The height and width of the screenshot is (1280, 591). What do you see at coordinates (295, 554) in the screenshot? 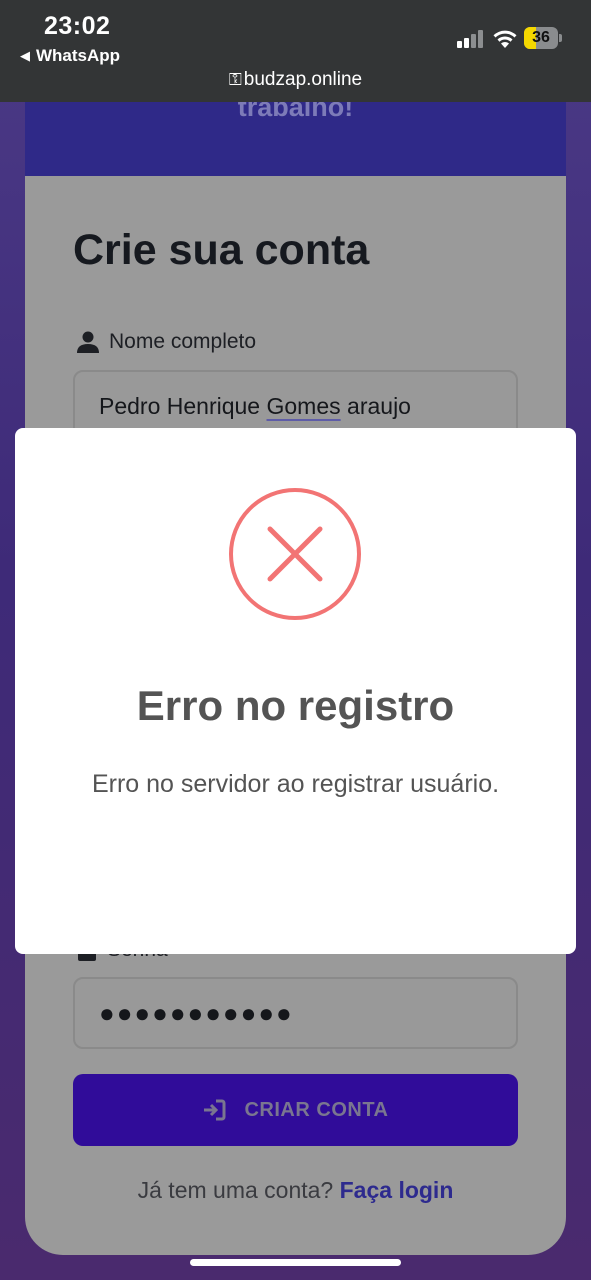
I see `error-x-icon` at bounding box center [295, 554].